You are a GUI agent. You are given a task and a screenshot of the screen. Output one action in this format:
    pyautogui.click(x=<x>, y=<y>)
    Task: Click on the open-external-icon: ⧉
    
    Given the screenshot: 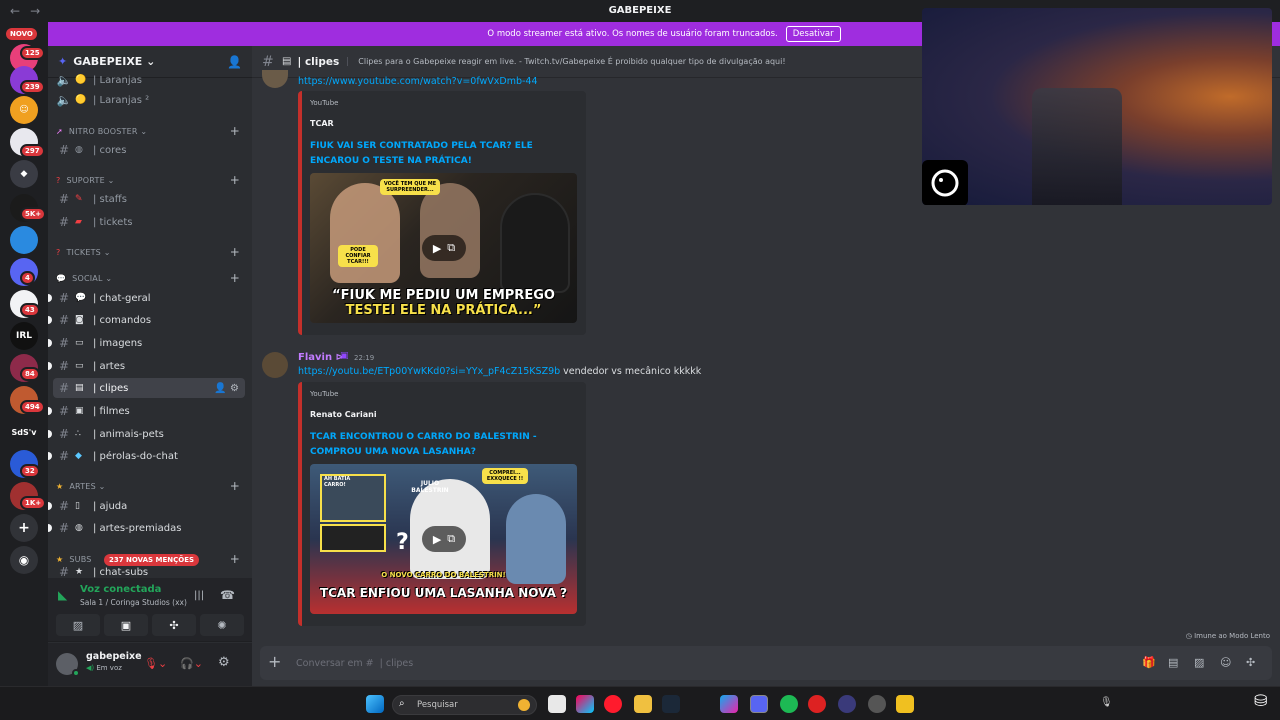 What is the action you would take?
    pyautogui.click(x=451, y=538)
    